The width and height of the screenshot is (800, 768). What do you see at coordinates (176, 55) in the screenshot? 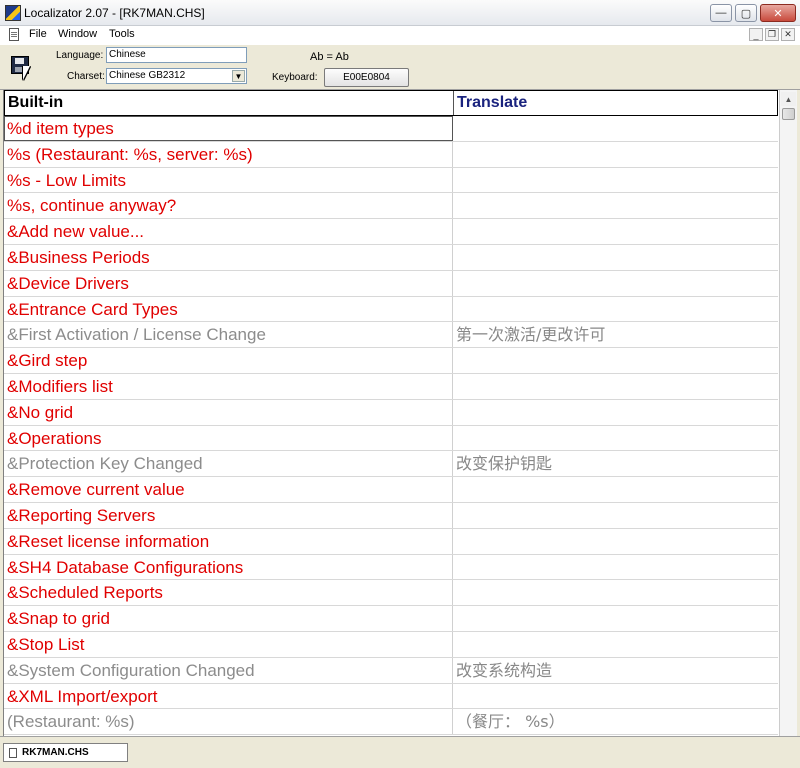
I see `language-input: Chinese` at bounding box center [176, 55].